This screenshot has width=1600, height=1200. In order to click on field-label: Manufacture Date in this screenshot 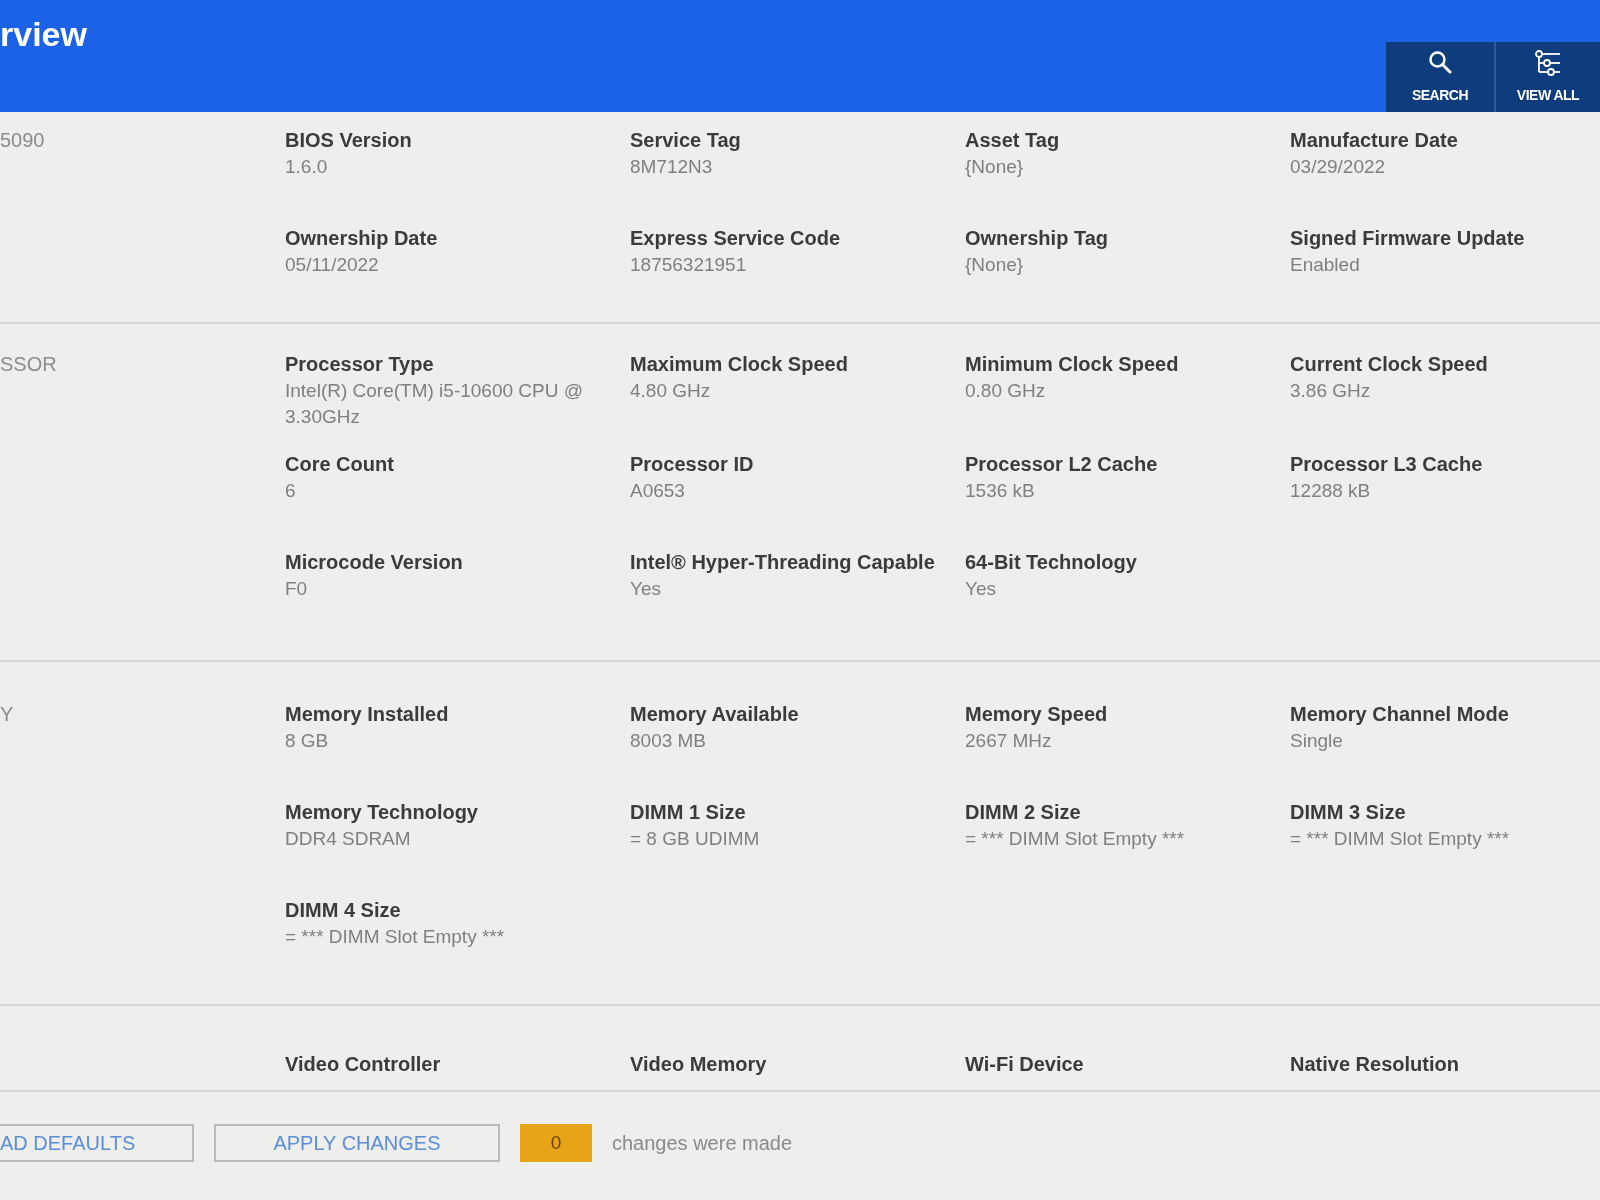, I will do `click(1374, 140)`.